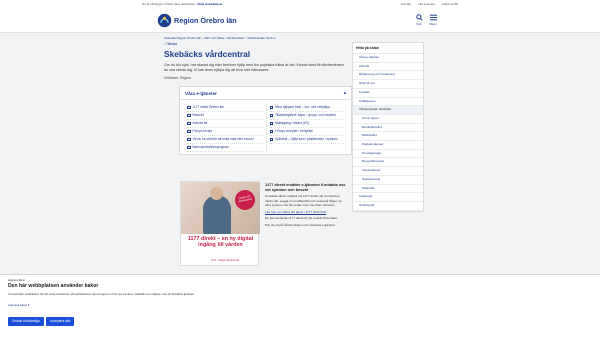  I want to click on other-languages-link: Andra språk, so click(450, 4).